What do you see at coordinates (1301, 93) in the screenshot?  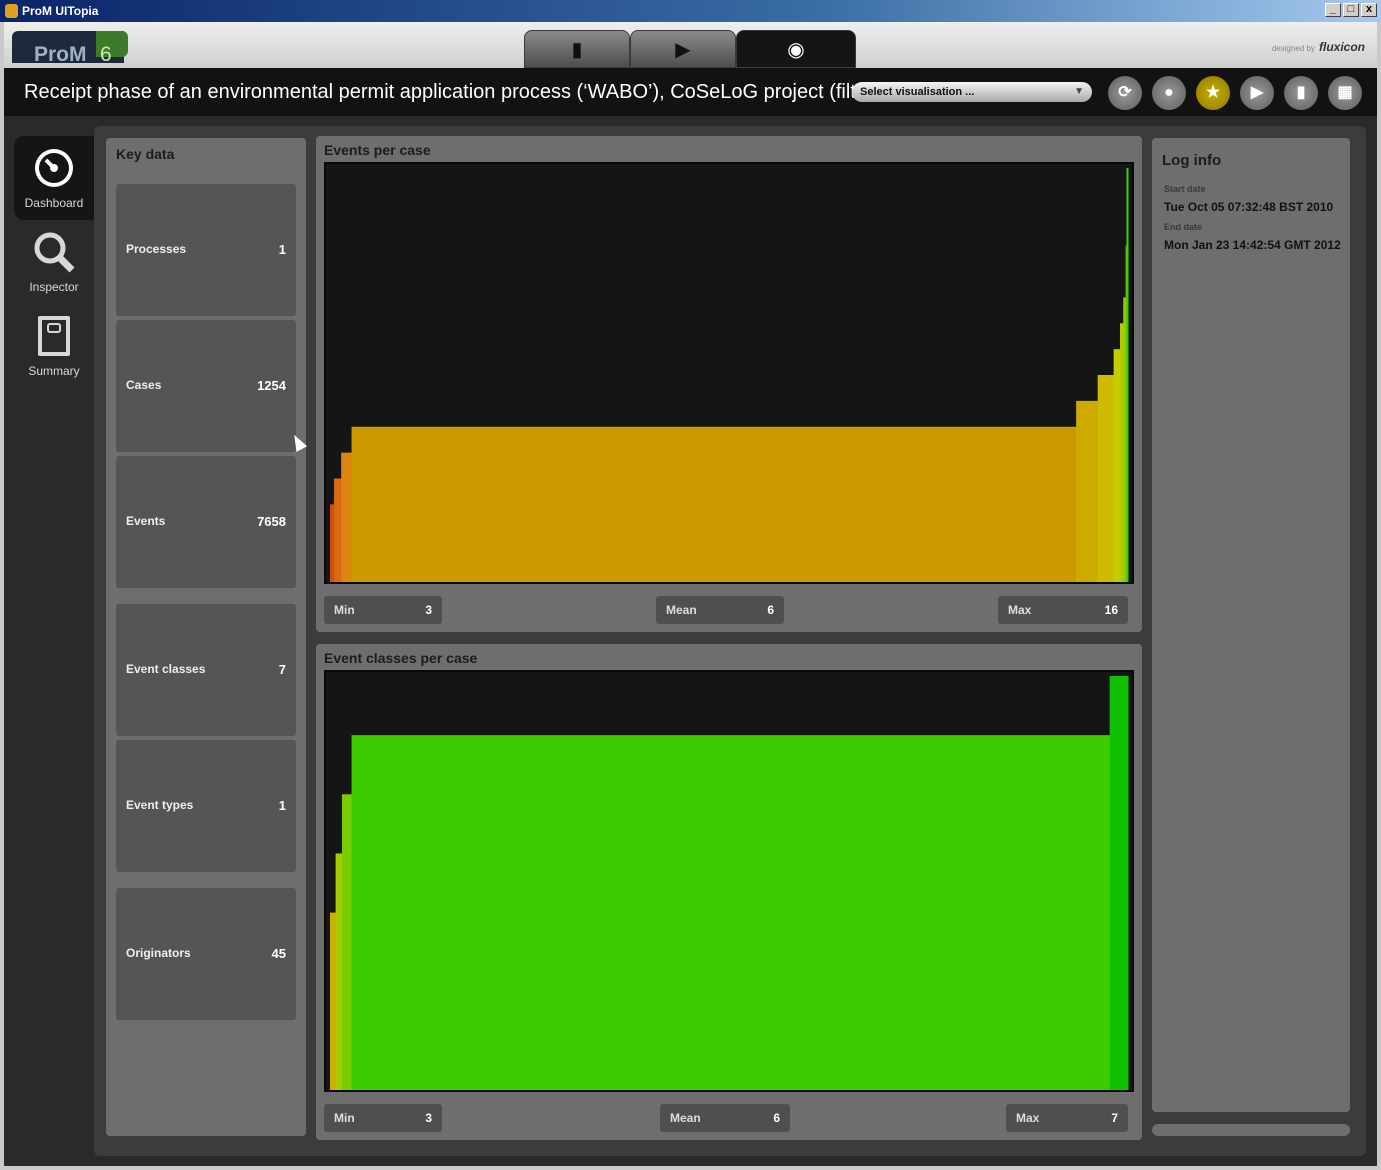 I see `copy-icon: ▮` at bounding box center [1301, 93].